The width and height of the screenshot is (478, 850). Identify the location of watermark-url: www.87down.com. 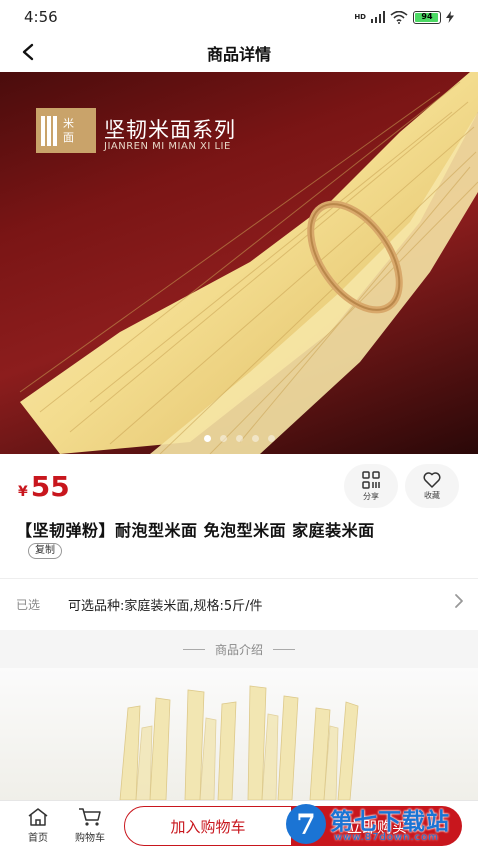
(387, 837).